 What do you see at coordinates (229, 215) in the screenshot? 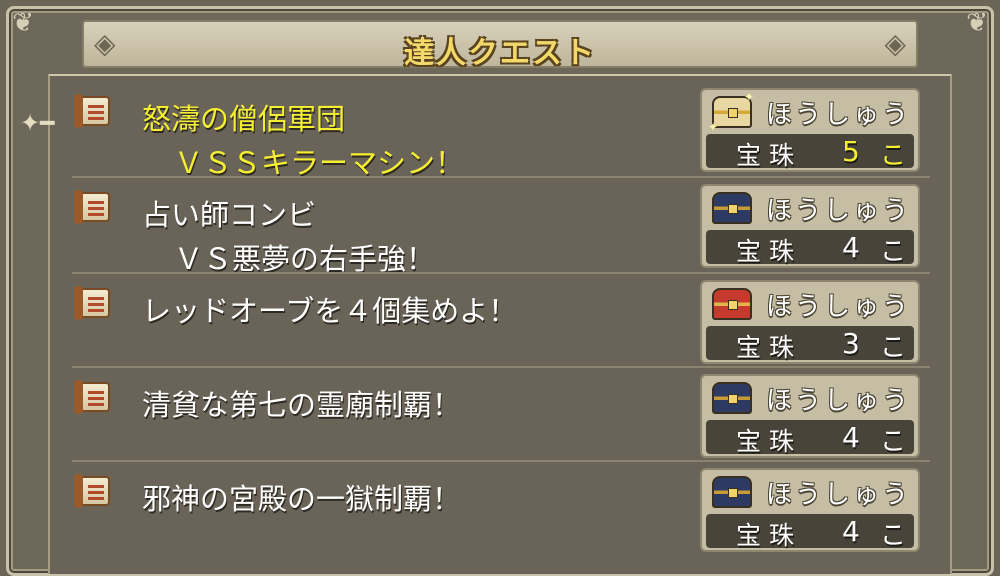
I see `quest-title: 占い師コンビ` at bounding box center [229, 215].